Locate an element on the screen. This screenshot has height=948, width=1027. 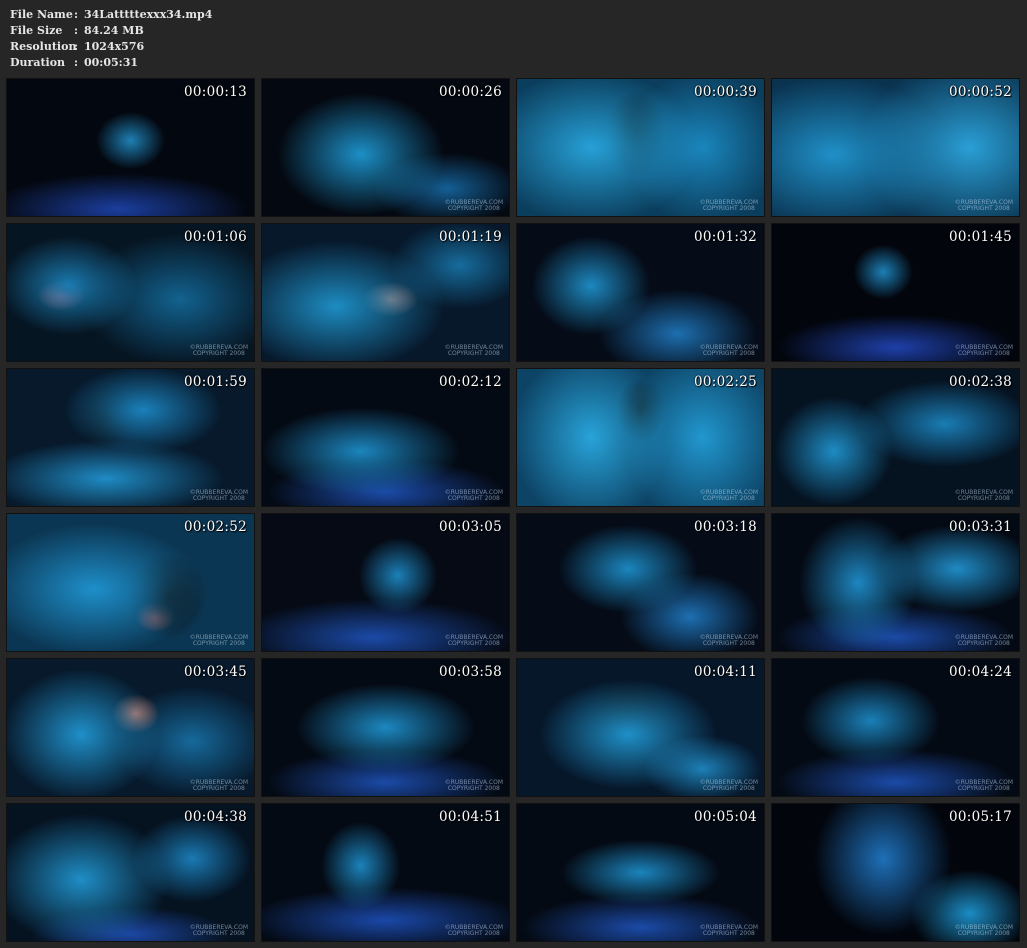
video-thumbnail: 00:01:59 ©RUBBEREVA.COM COPYRIGHT 2008 is located at coordinates (130, 437).